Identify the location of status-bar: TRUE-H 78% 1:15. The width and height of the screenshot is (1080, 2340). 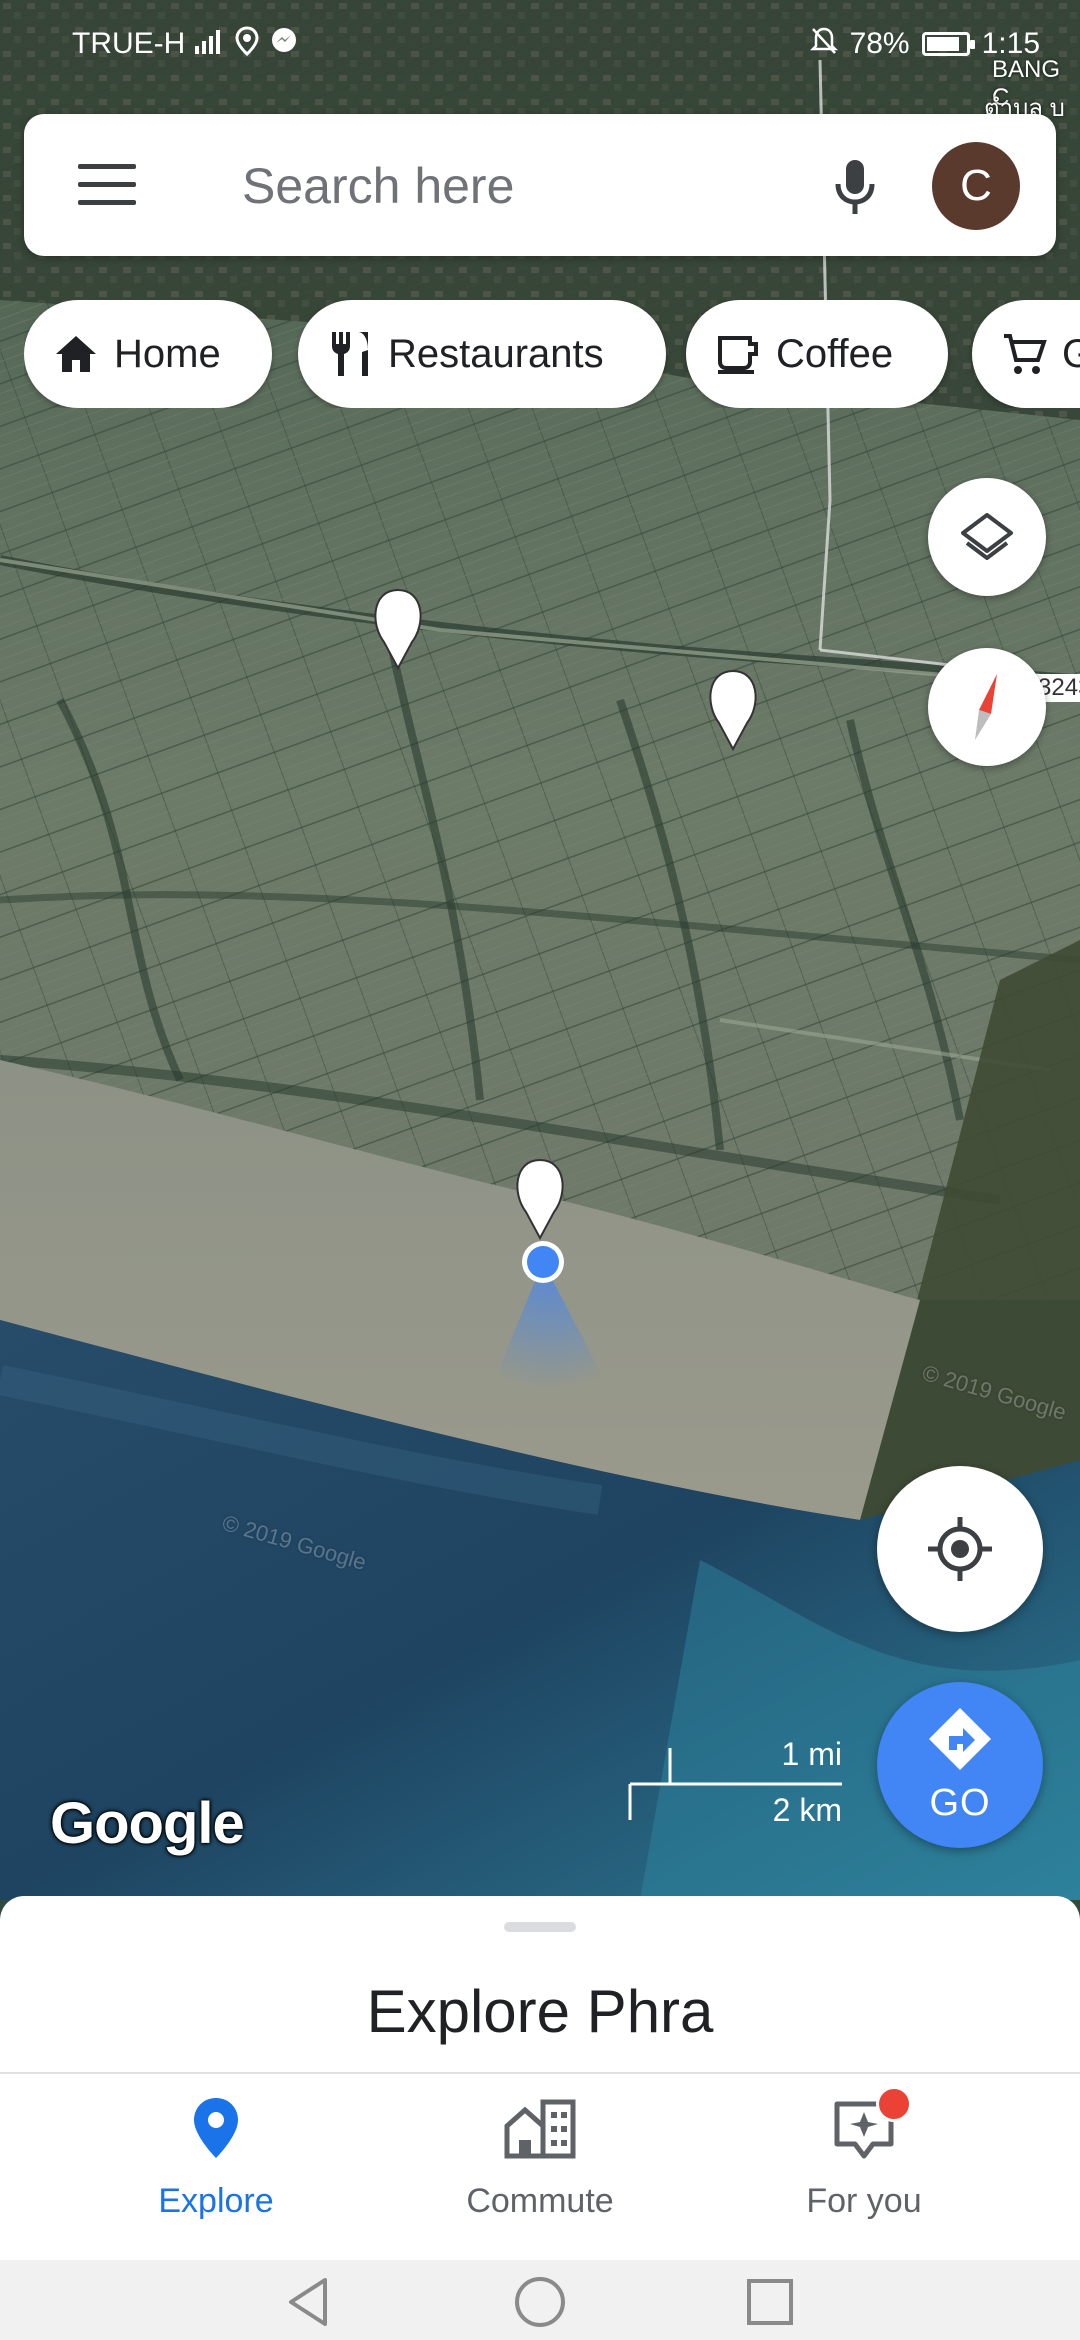
(540, 45).